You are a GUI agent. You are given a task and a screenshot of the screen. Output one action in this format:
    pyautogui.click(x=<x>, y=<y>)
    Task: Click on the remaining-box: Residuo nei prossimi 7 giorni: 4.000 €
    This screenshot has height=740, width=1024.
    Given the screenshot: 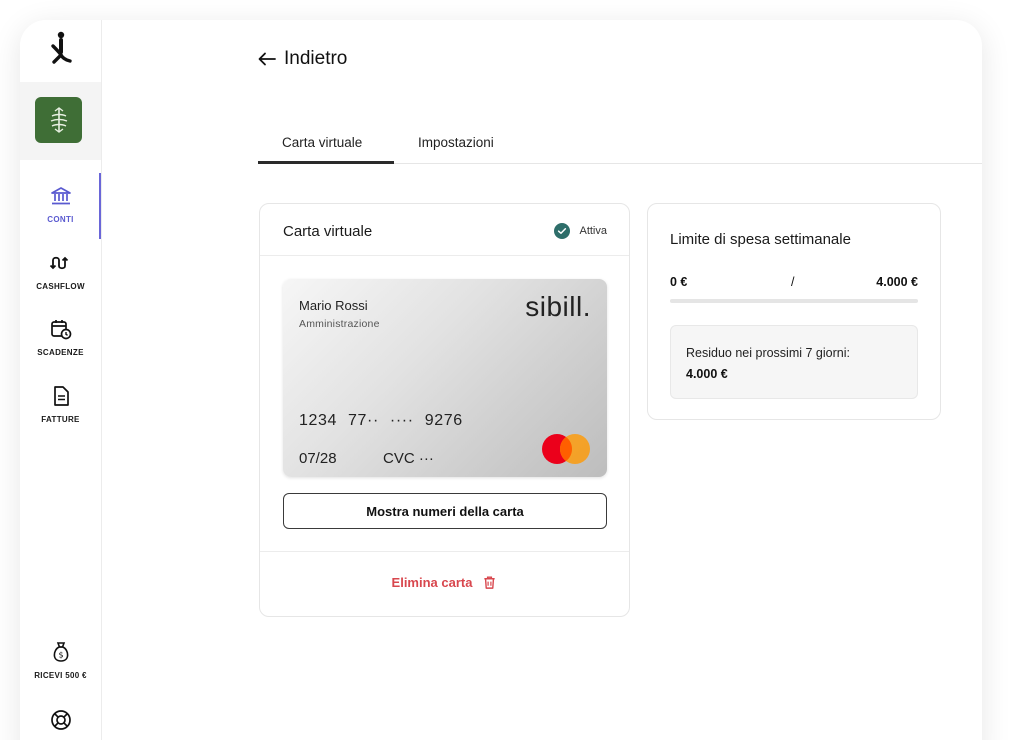 What is the action you would take?
    pyautogui.click(x=794, y=362)
    